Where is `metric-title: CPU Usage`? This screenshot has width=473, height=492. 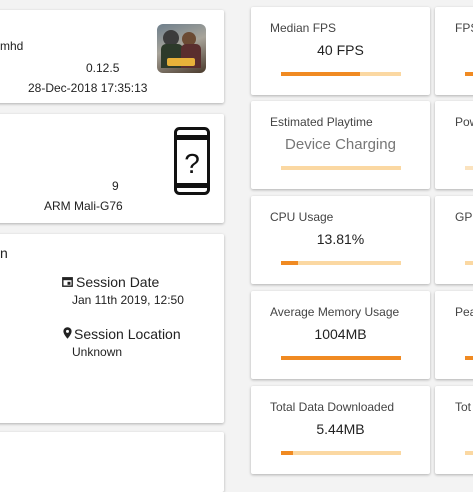 metric-title: CPU Usage is located at coordinates (302, 217).